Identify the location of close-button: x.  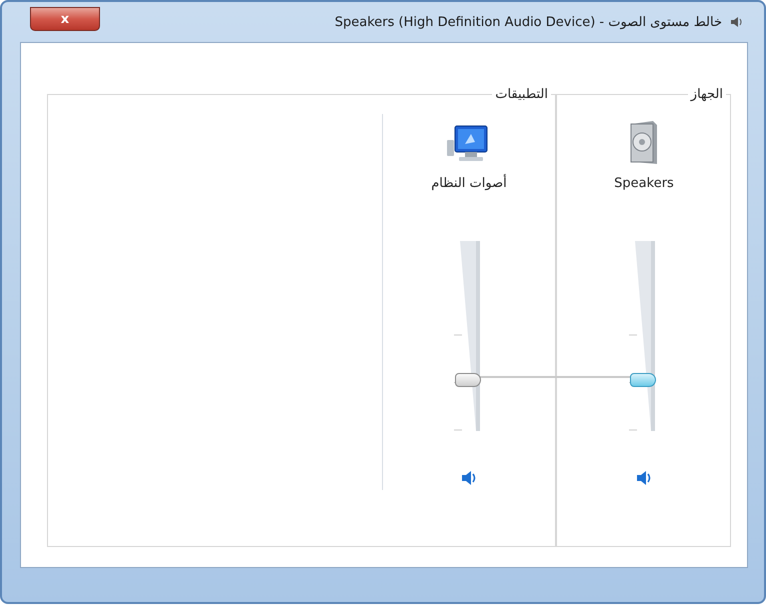
(65, 19).